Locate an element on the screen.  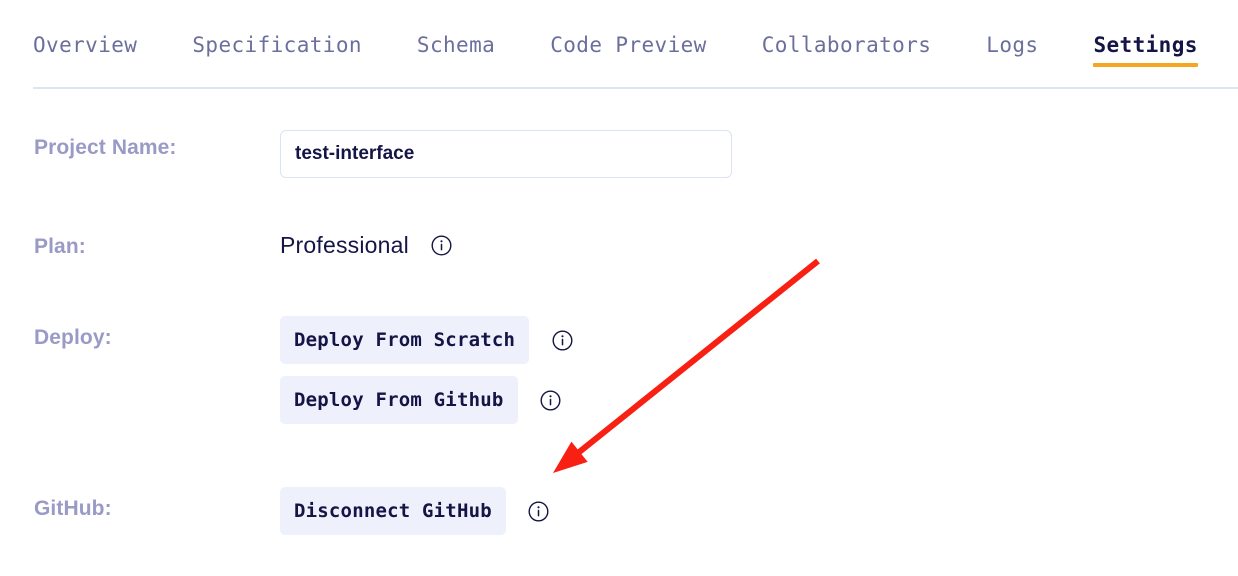
tab-overview: Overview is located at coordinates (85, 38).